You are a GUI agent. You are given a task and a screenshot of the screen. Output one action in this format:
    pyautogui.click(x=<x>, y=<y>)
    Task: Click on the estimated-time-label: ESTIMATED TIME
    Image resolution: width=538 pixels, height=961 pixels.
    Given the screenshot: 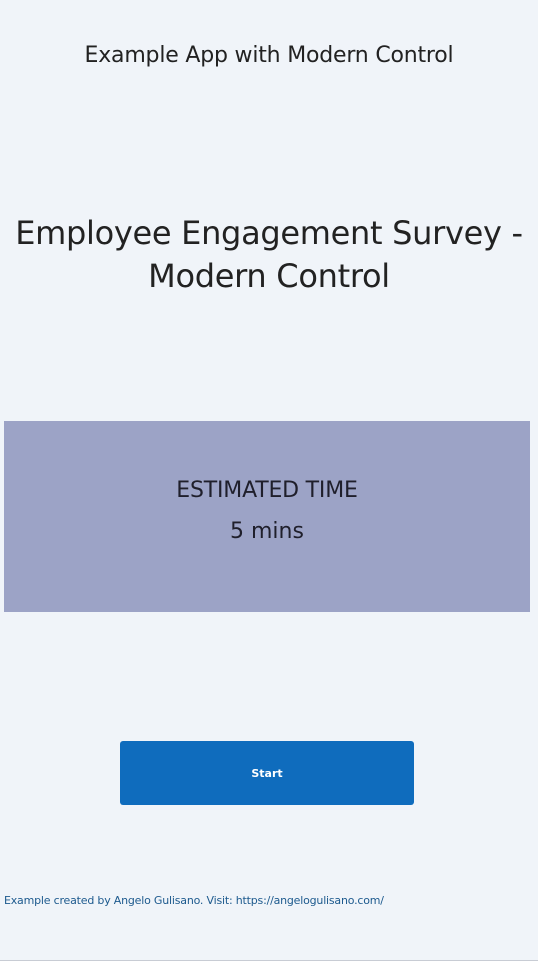 What is the action you would take?
    pyautogui.click(x=267, y=490)
    